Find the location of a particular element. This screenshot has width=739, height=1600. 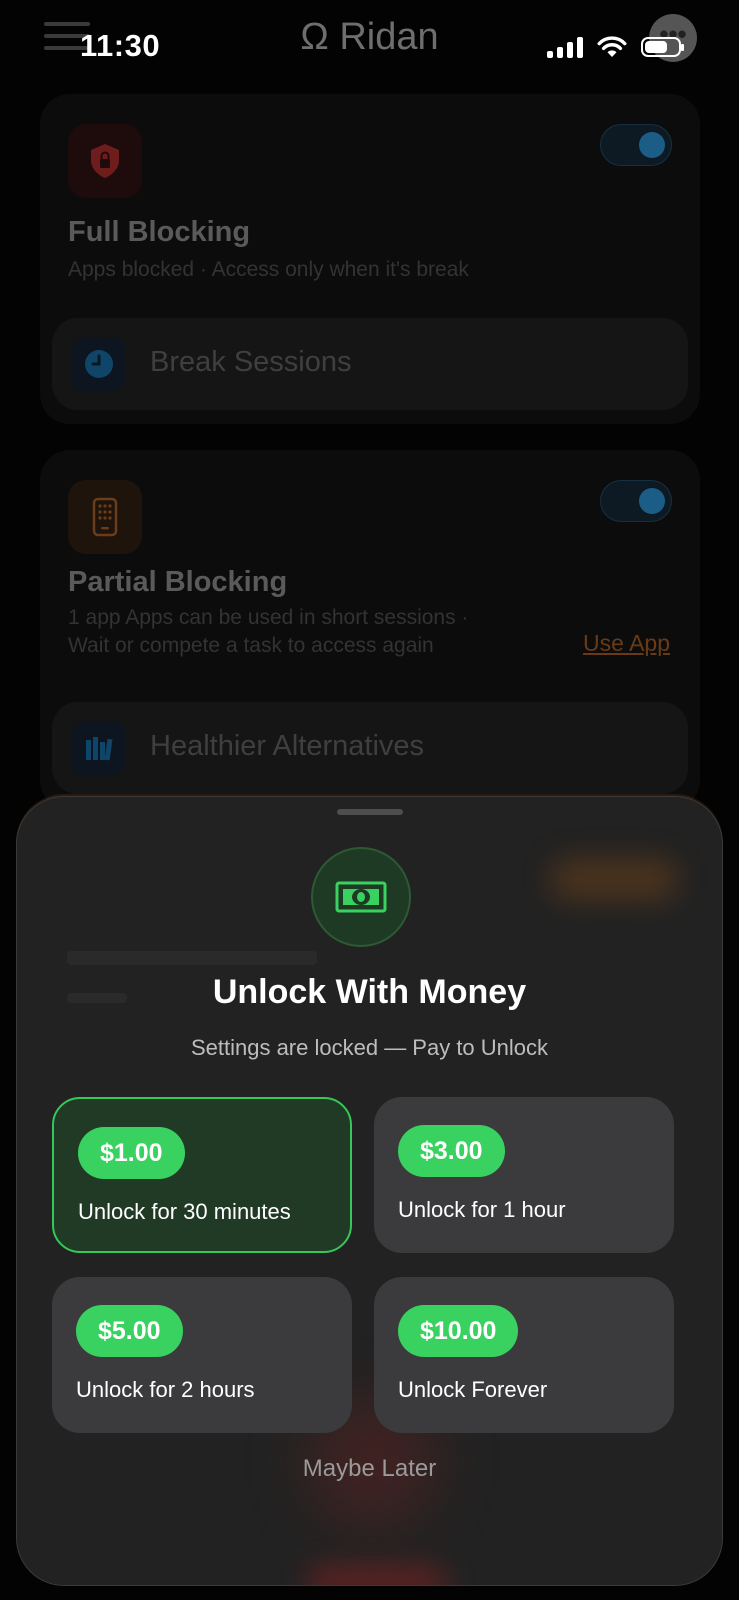

price-badge: $1.00 is located at coordinates (131, 1153).